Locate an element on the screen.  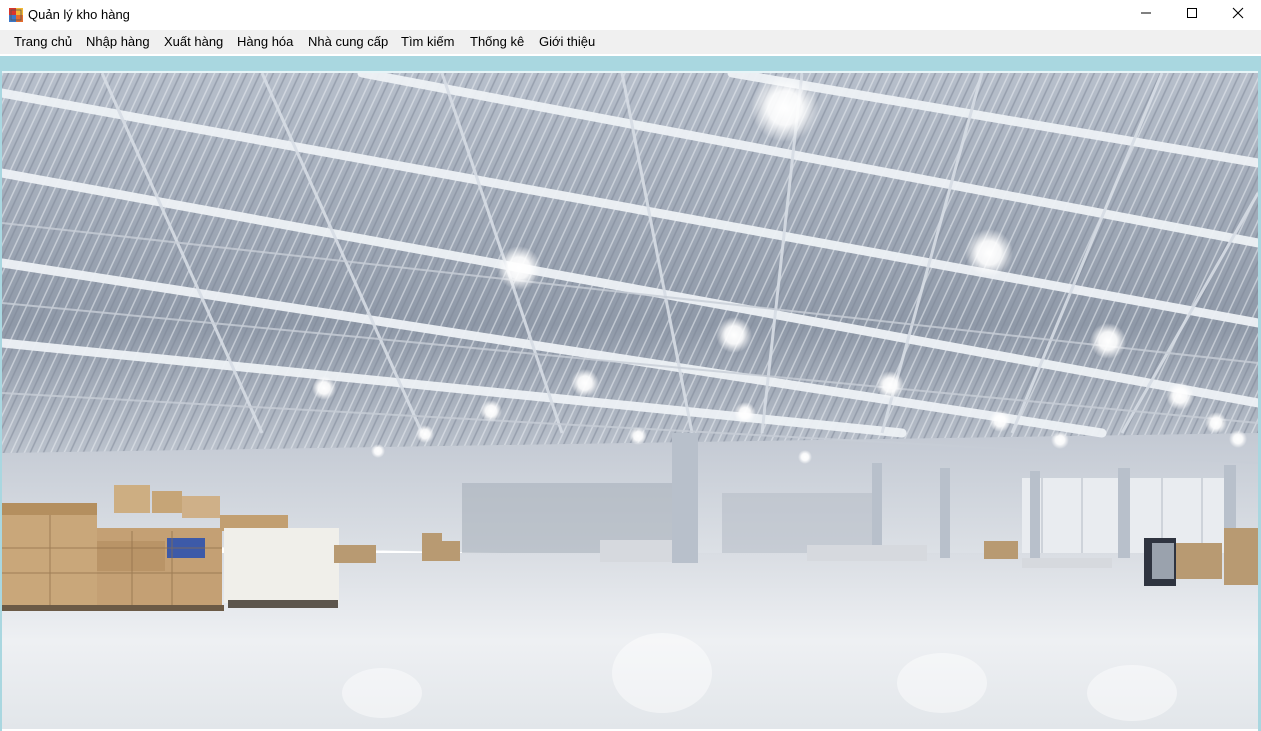
close-icon is located at coordinates (1238, 15).